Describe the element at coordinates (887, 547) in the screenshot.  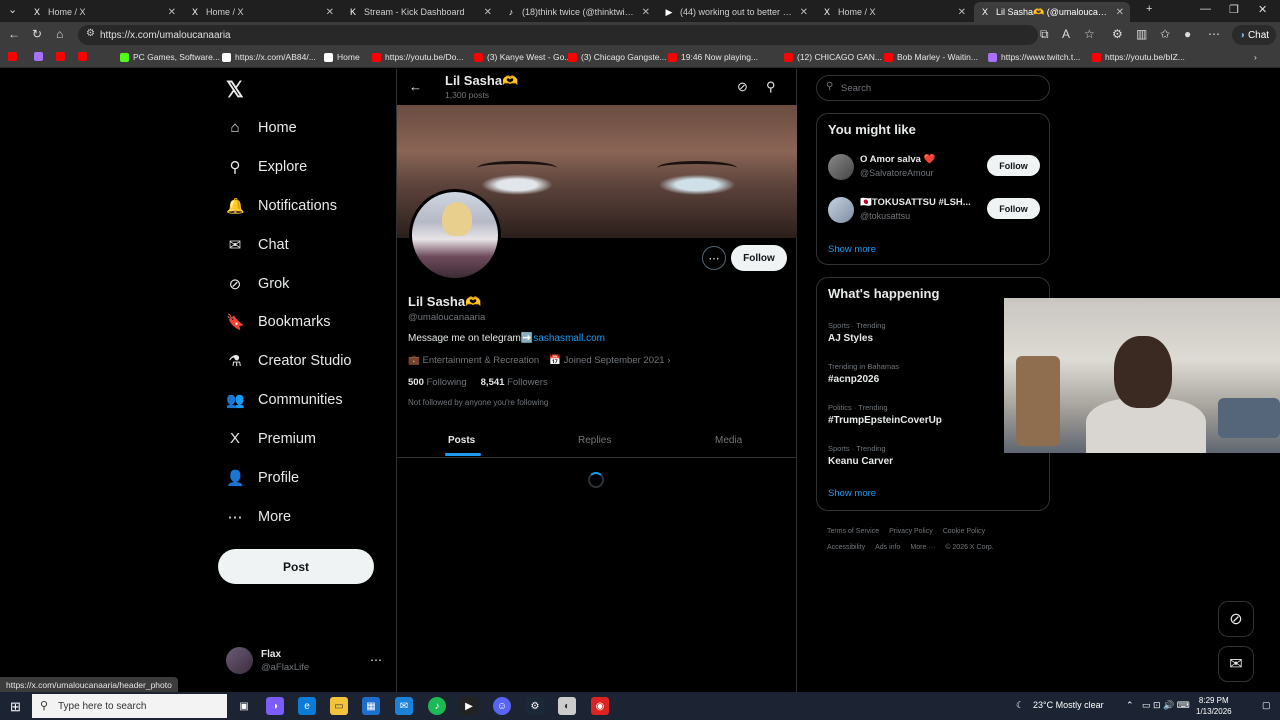
I see `footer-link: Ads info` at that location.